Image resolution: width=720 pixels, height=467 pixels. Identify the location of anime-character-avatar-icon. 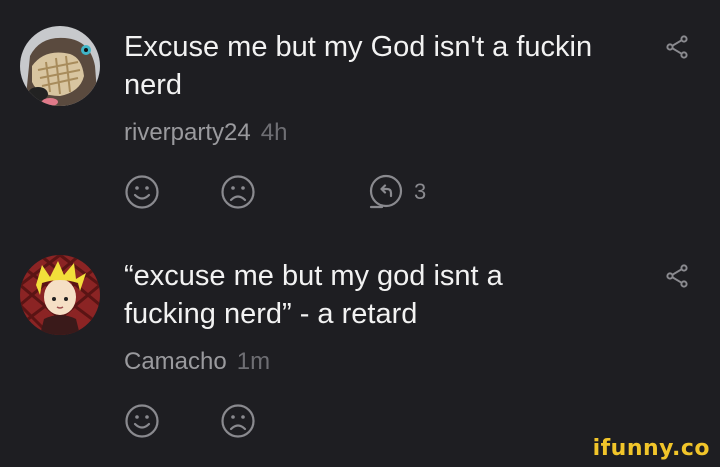
(60, 295).